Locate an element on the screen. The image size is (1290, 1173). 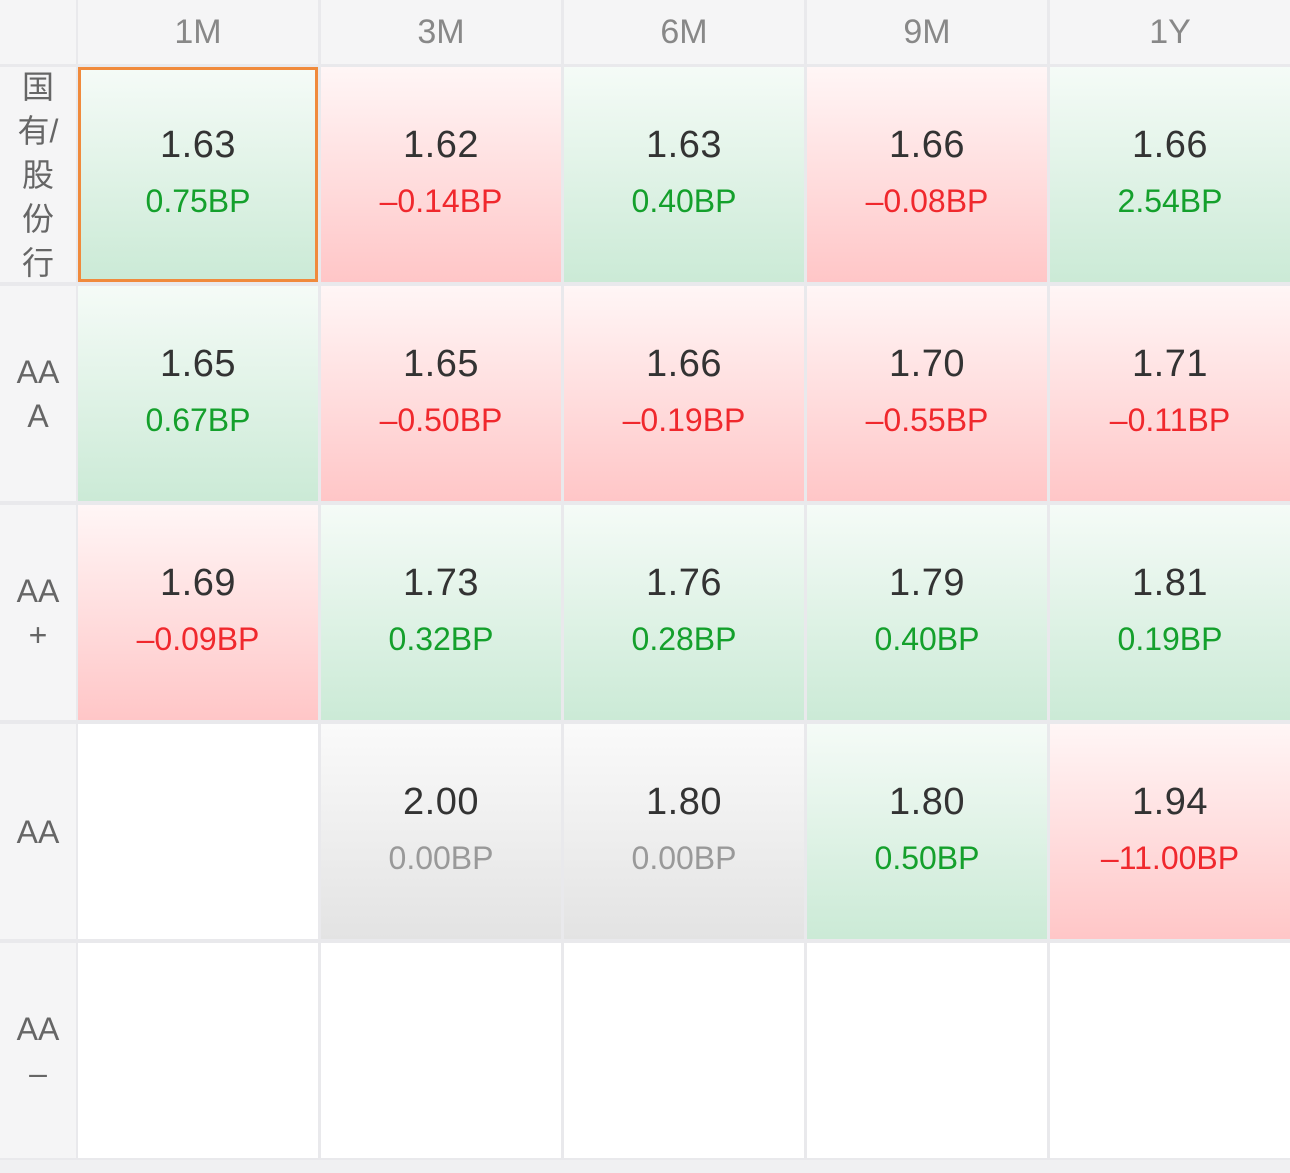
yield-rate: 2.00 is located at coordinates (441, 802).